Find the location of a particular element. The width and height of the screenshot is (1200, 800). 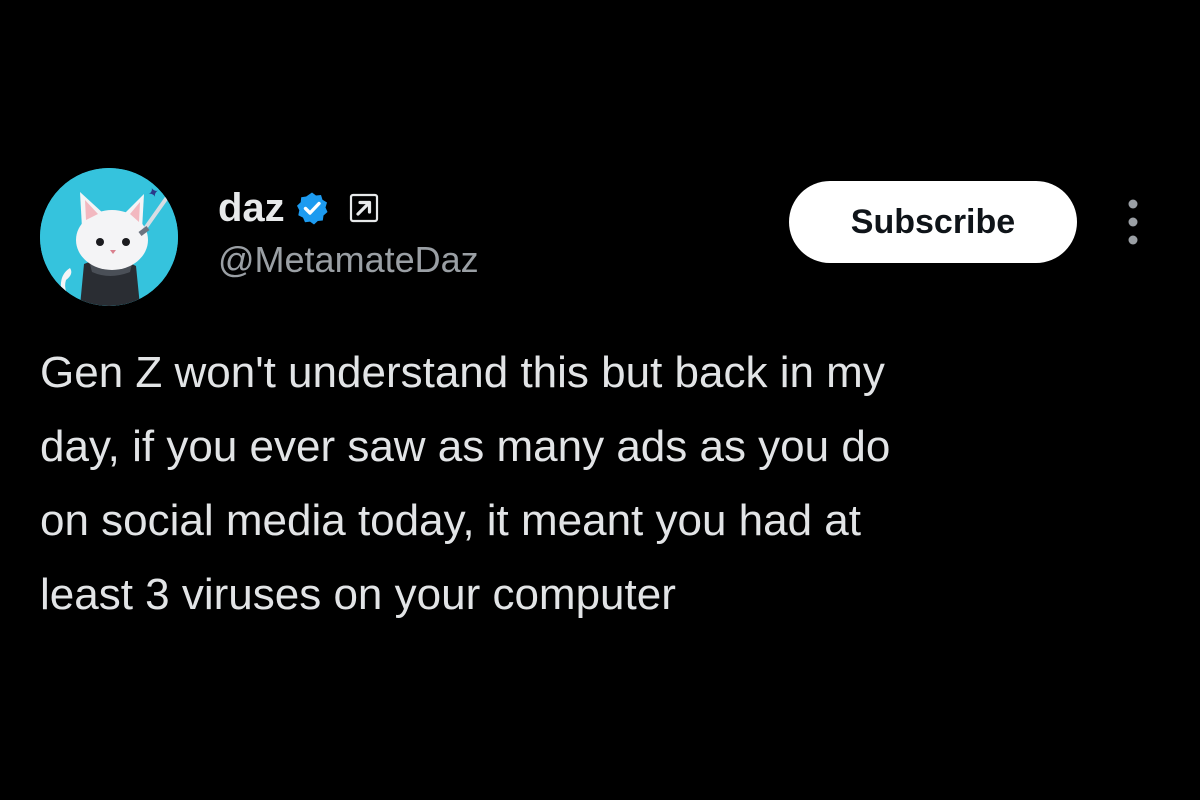

subscribe-button: Subscribe is located at coordinates (933, 222).